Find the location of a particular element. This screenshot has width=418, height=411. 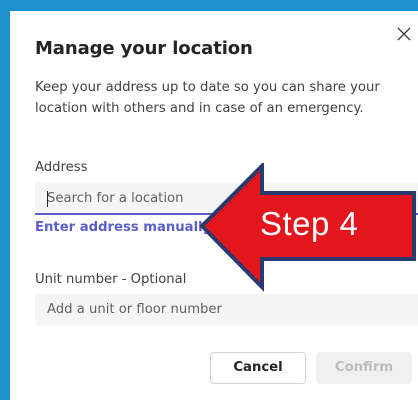

confirm-button: Confirm is located at coordinates (364, 368).